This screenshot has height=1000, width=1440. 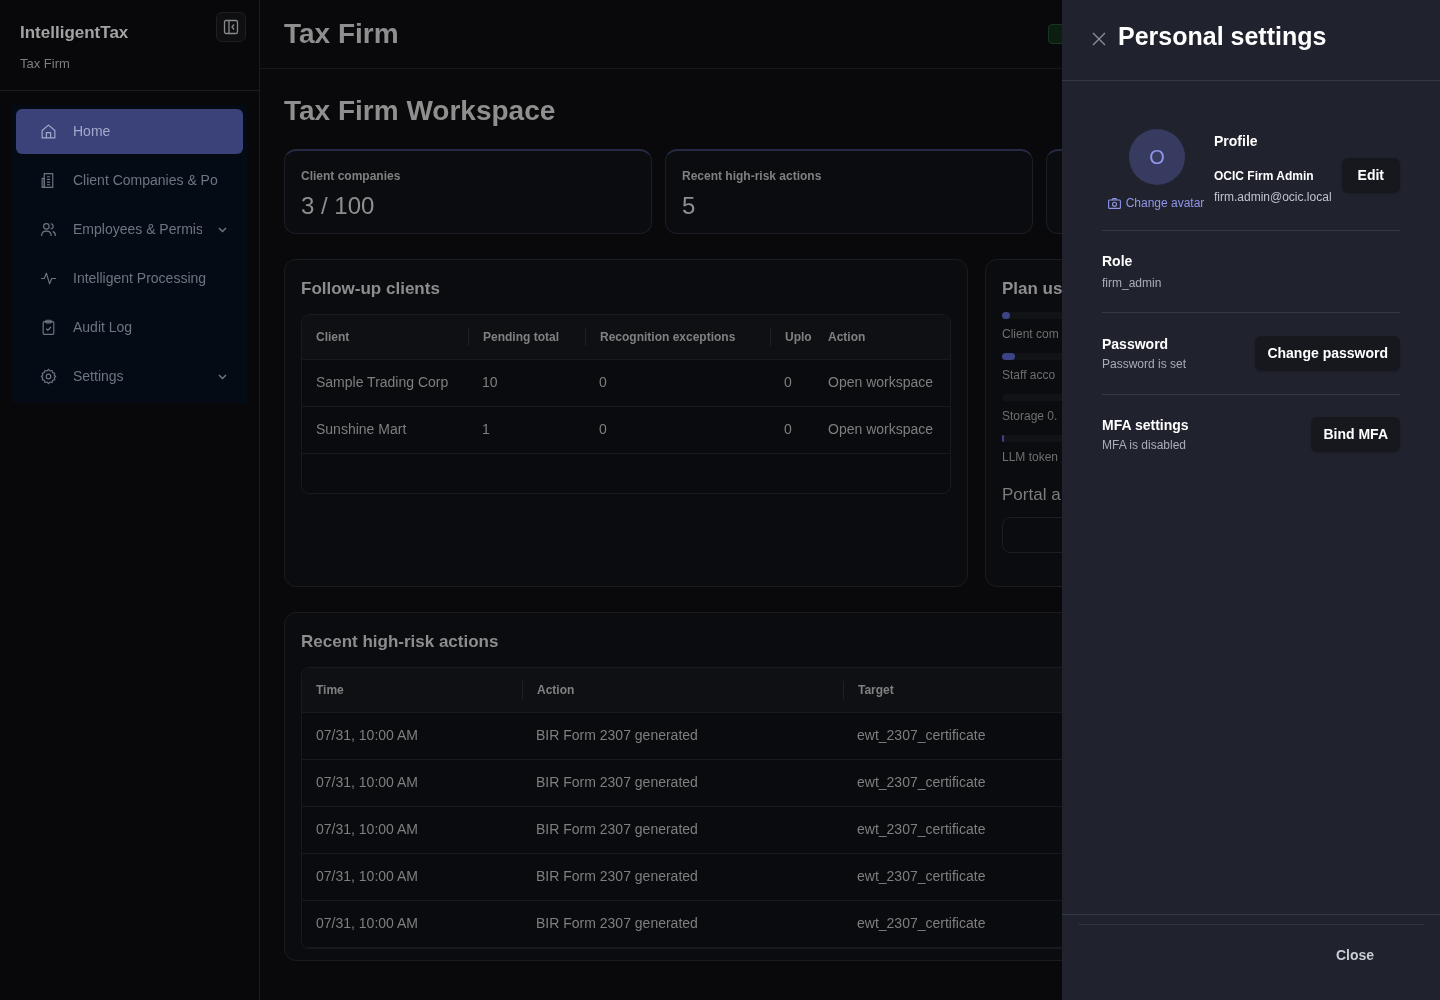 I want to click on sidebar-item: Settings, so click(x=129, y=376).